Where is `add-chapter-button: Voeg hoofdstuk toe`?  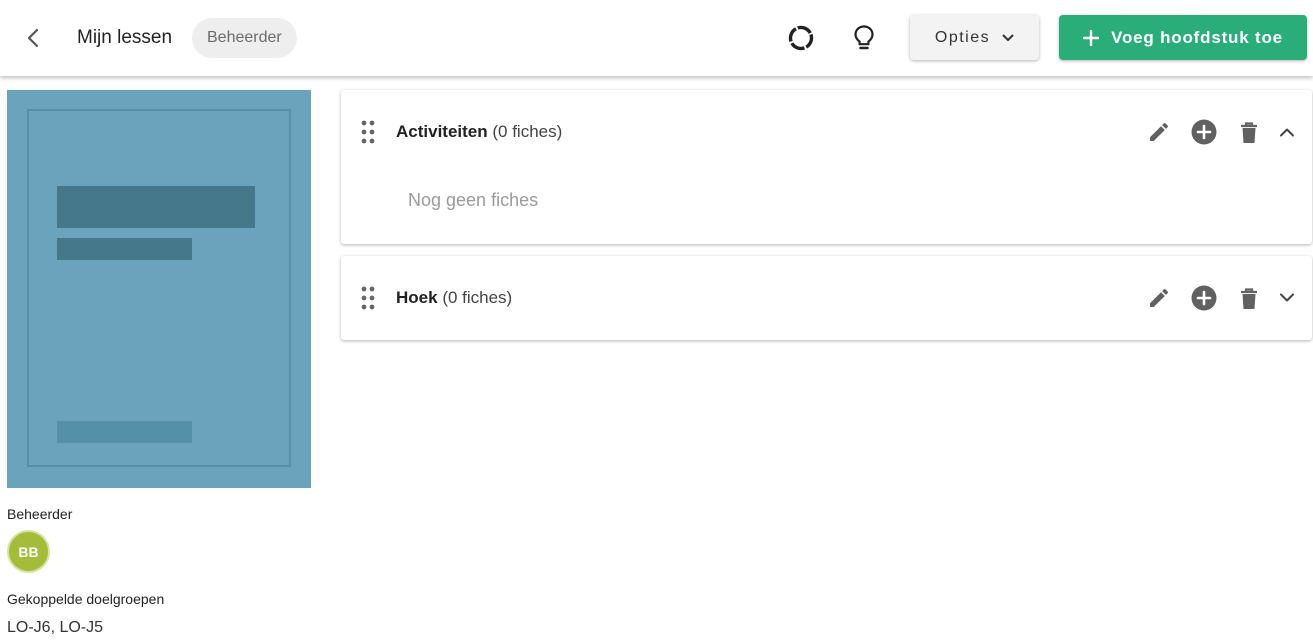 add-chapter-button: Voeg hoofdstuk toe is located at coordinates (1183, 37).